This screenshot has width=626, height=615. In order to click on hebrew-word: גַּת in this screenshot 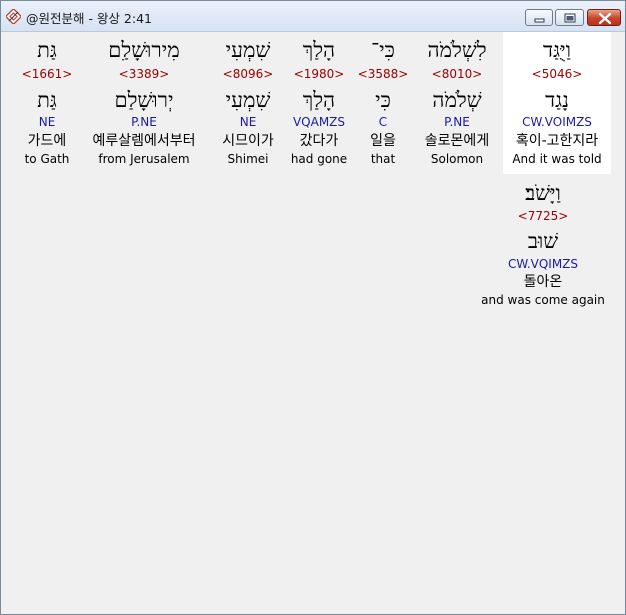, I will do `click(47, 50)`.